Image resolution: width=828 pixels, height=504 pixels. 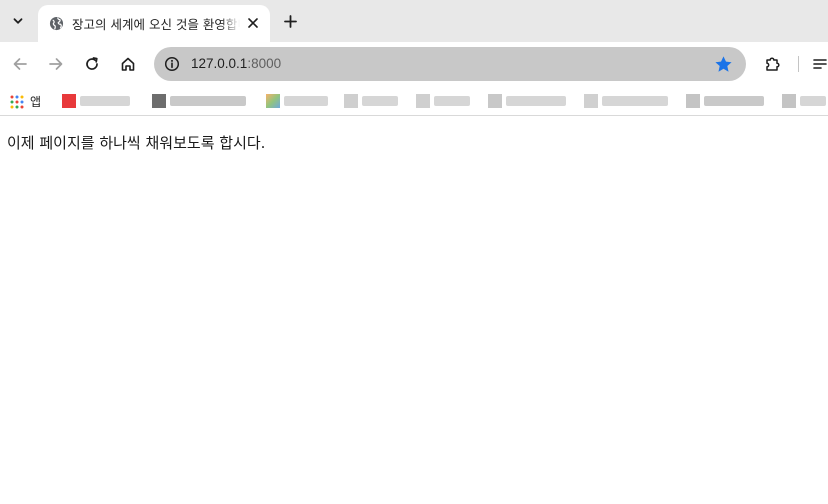 I want to click on forward-button, so click(x=56, y=64).